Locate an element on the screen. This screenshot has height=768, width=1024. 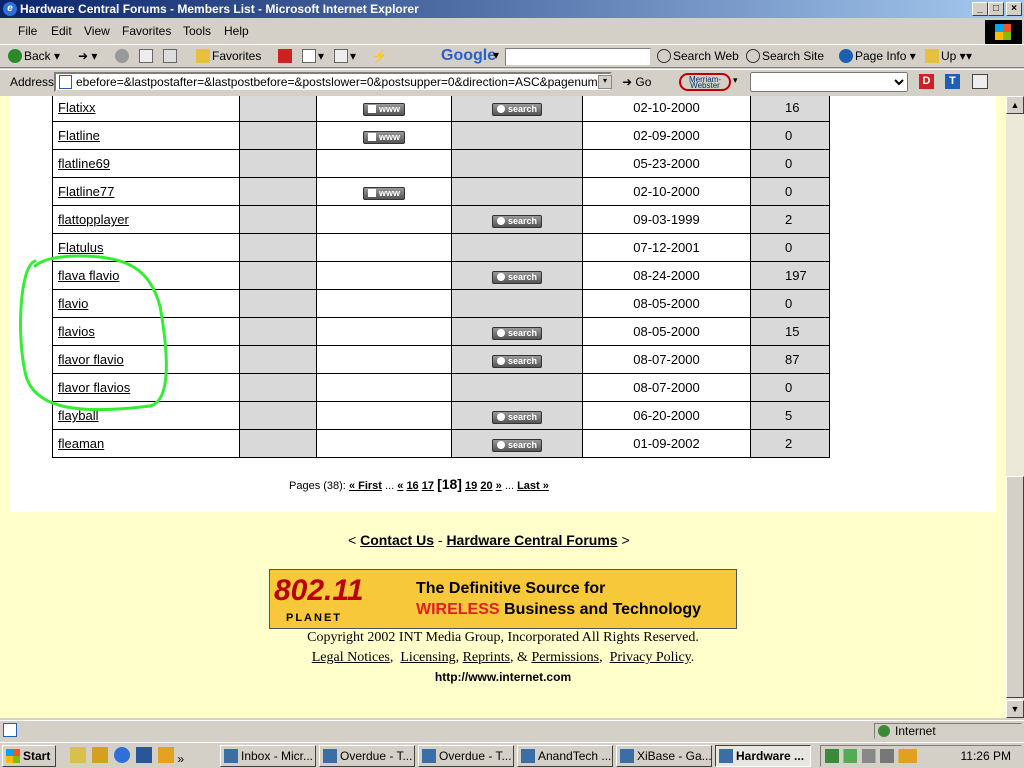
grid-icon is located at coordinates (980, 81).